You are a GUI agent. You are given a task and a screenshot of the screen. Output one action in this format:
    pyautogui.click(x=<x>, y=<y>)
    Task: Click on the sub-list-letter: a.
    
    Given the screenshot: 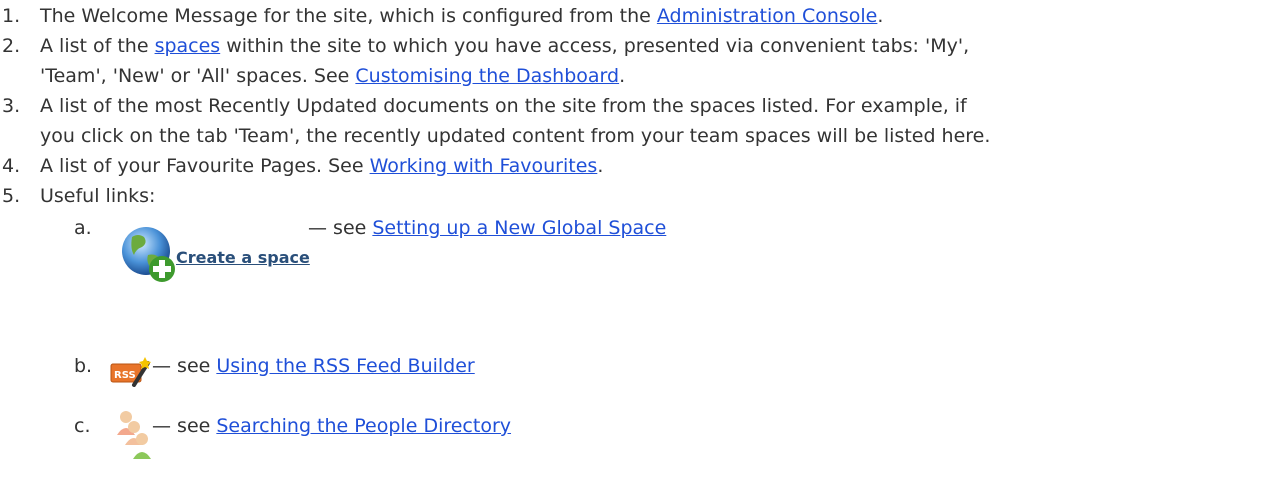 What is the action you would take?
    pyautogui.click(x=83, y=228)
    